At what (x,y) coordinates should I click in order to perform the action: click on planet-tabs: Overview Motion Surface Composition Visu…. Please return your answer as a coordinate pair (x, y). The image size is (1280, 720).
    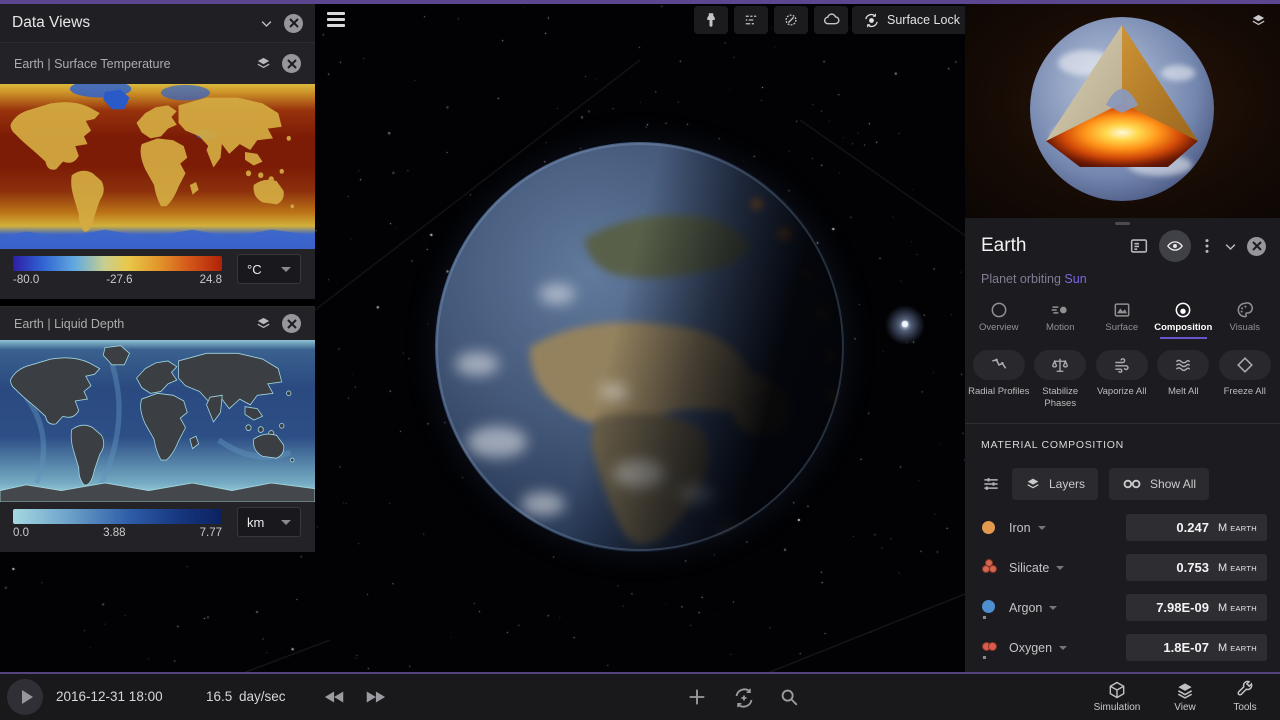
    Looking at the image, I should click on (1122, 313).